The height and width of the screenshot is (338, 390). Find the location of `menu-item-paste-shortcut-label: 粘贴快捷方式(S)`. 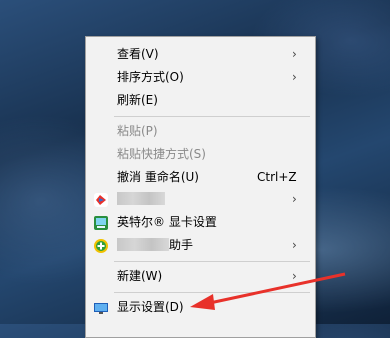

menu-item-paste-shortcut-label: 粘贴快捷方式(S) is located at coordinates (161, 154).